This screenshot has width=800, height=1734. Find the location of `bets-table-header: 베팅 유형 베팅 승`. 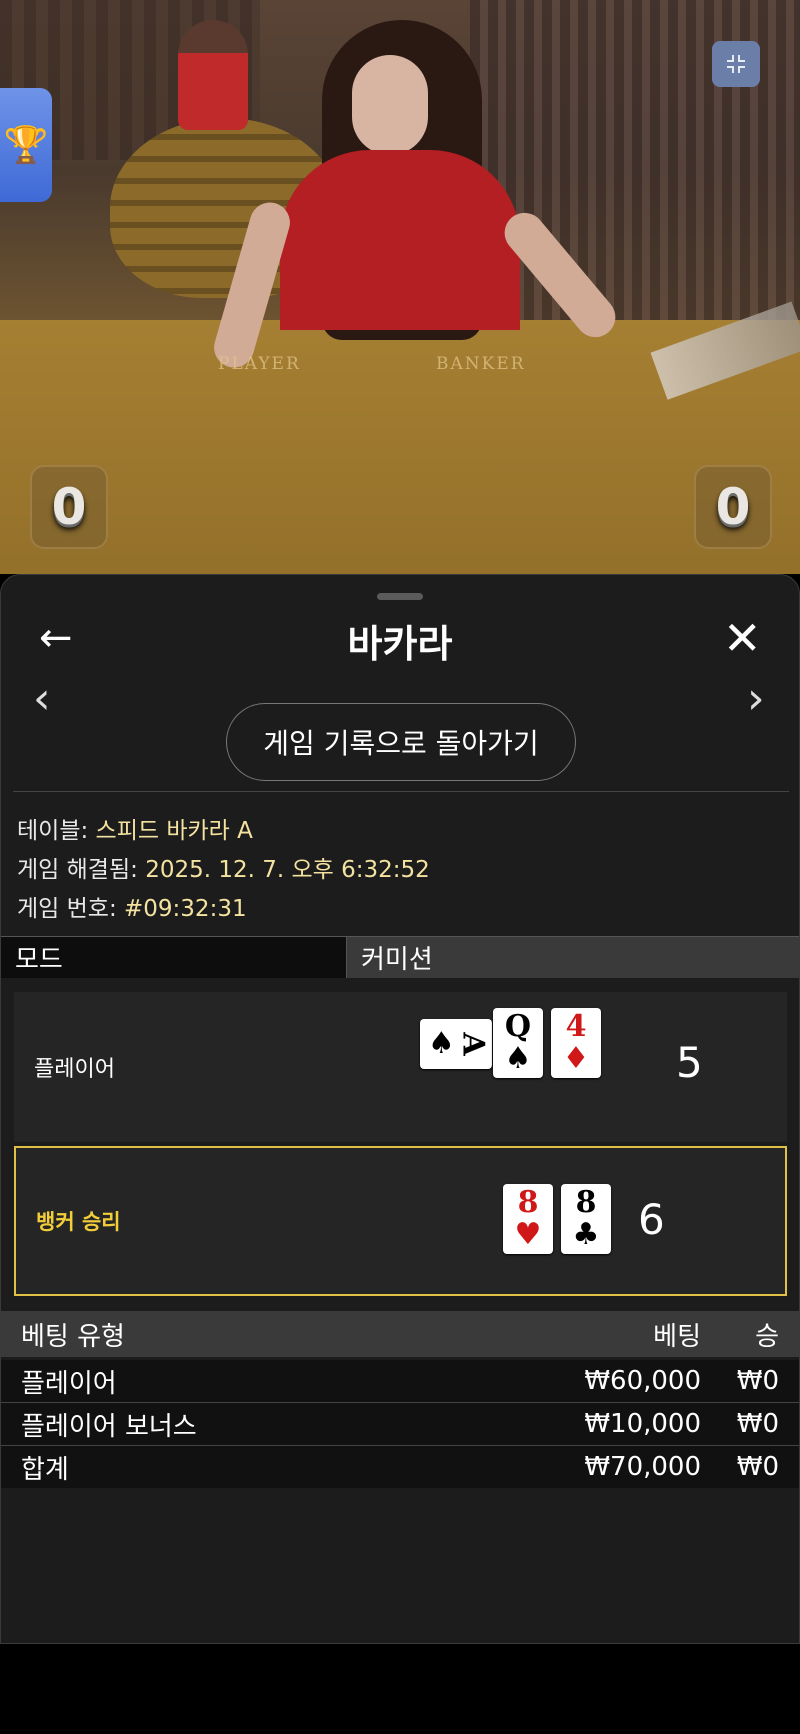

bets-table-header: 베팅 유형 베팅 승 is located at coordinates (400, 1334).